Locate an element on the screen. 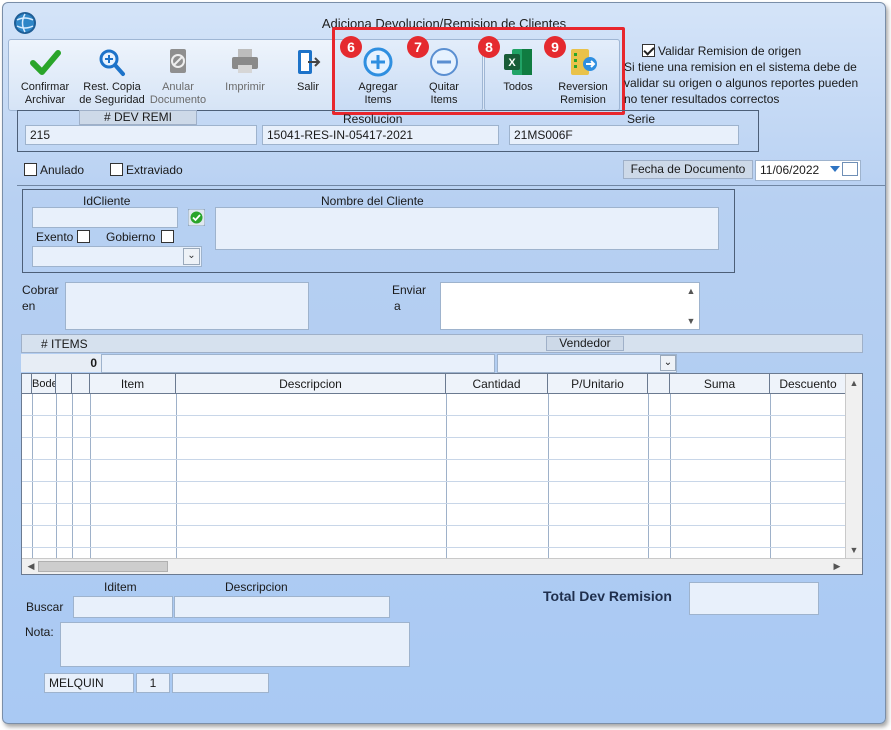 The height and width of the screenshot is (730, 891). vendedor-chevron-icon: ⌄ is located at coordinates (668, 363).